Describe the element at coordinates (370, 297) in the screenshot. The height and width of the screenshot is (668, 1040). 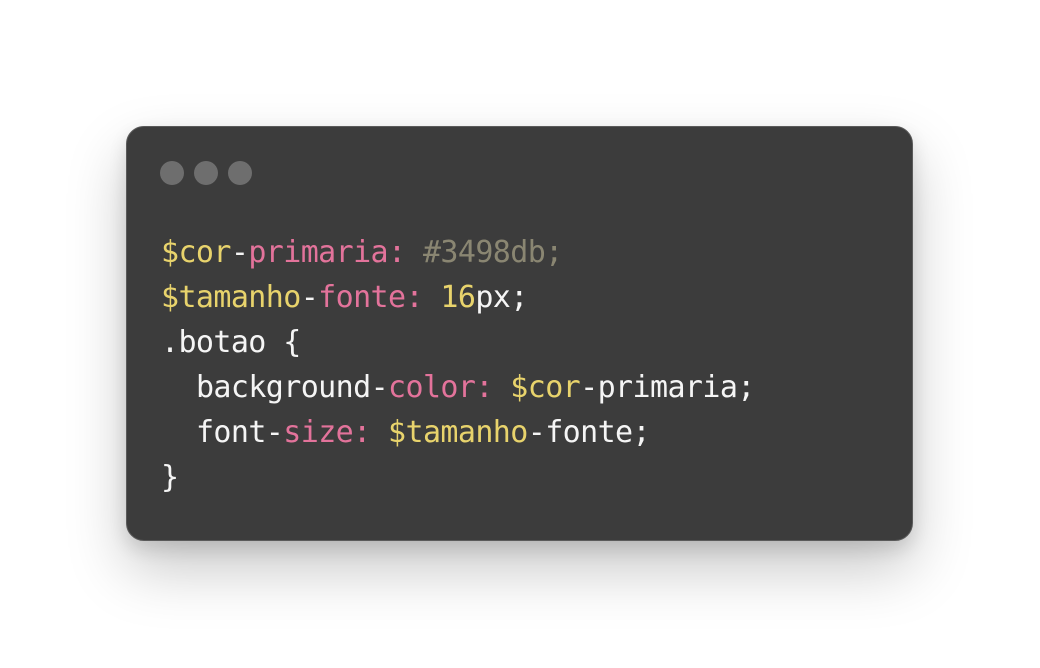
I see `token-property: fonte:` at that location.